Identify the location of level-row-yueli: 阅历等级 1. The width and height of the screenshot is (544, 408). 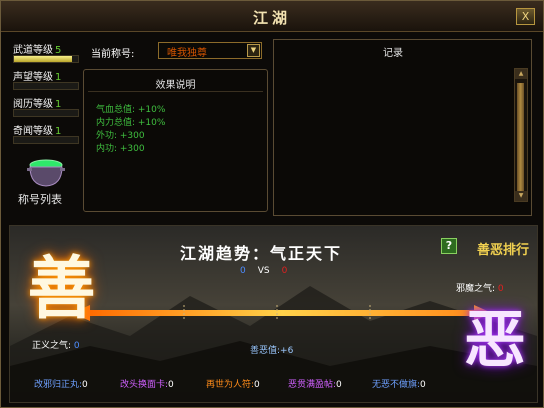
(46, 108).